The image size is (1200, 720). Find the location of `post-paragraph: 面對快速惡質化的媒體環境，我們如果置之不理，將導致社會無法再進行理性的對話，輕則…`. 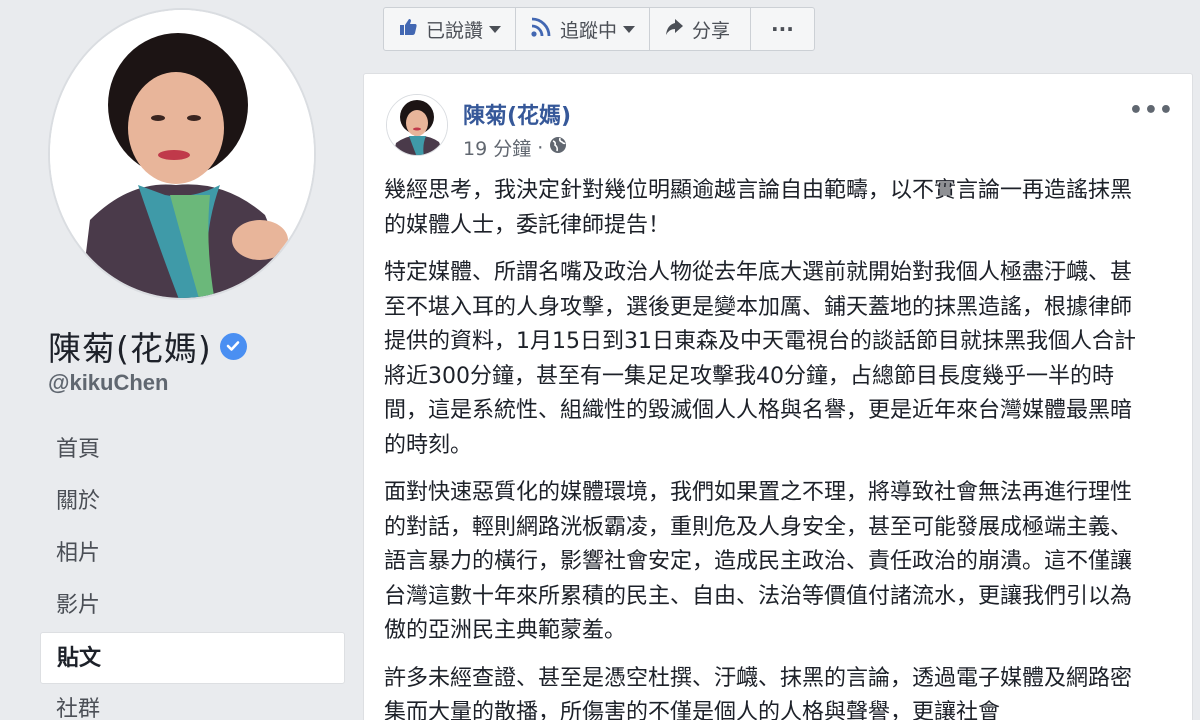

post-paragraph: 面對快速惡質化的媒體環境，我們如果置之不理，將導致社會無法再進行理性的對話，輕則… is located at coordinates (758, 561).